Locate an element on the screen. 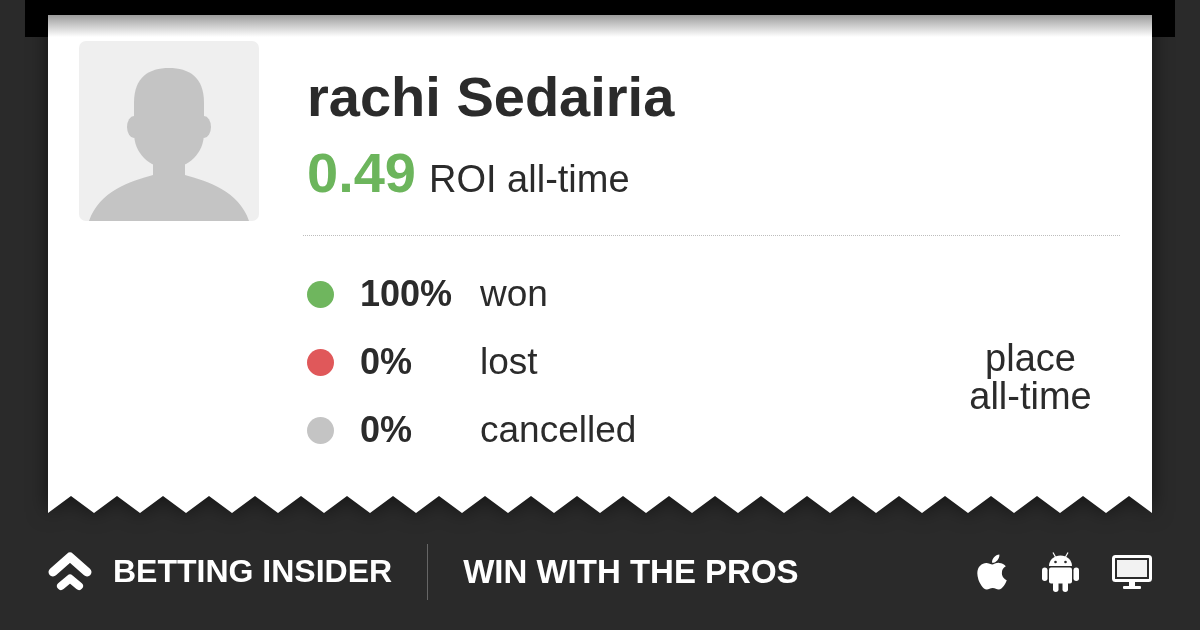  tagline: WIN WITH THE PROS is located at coordinates (631, 571).